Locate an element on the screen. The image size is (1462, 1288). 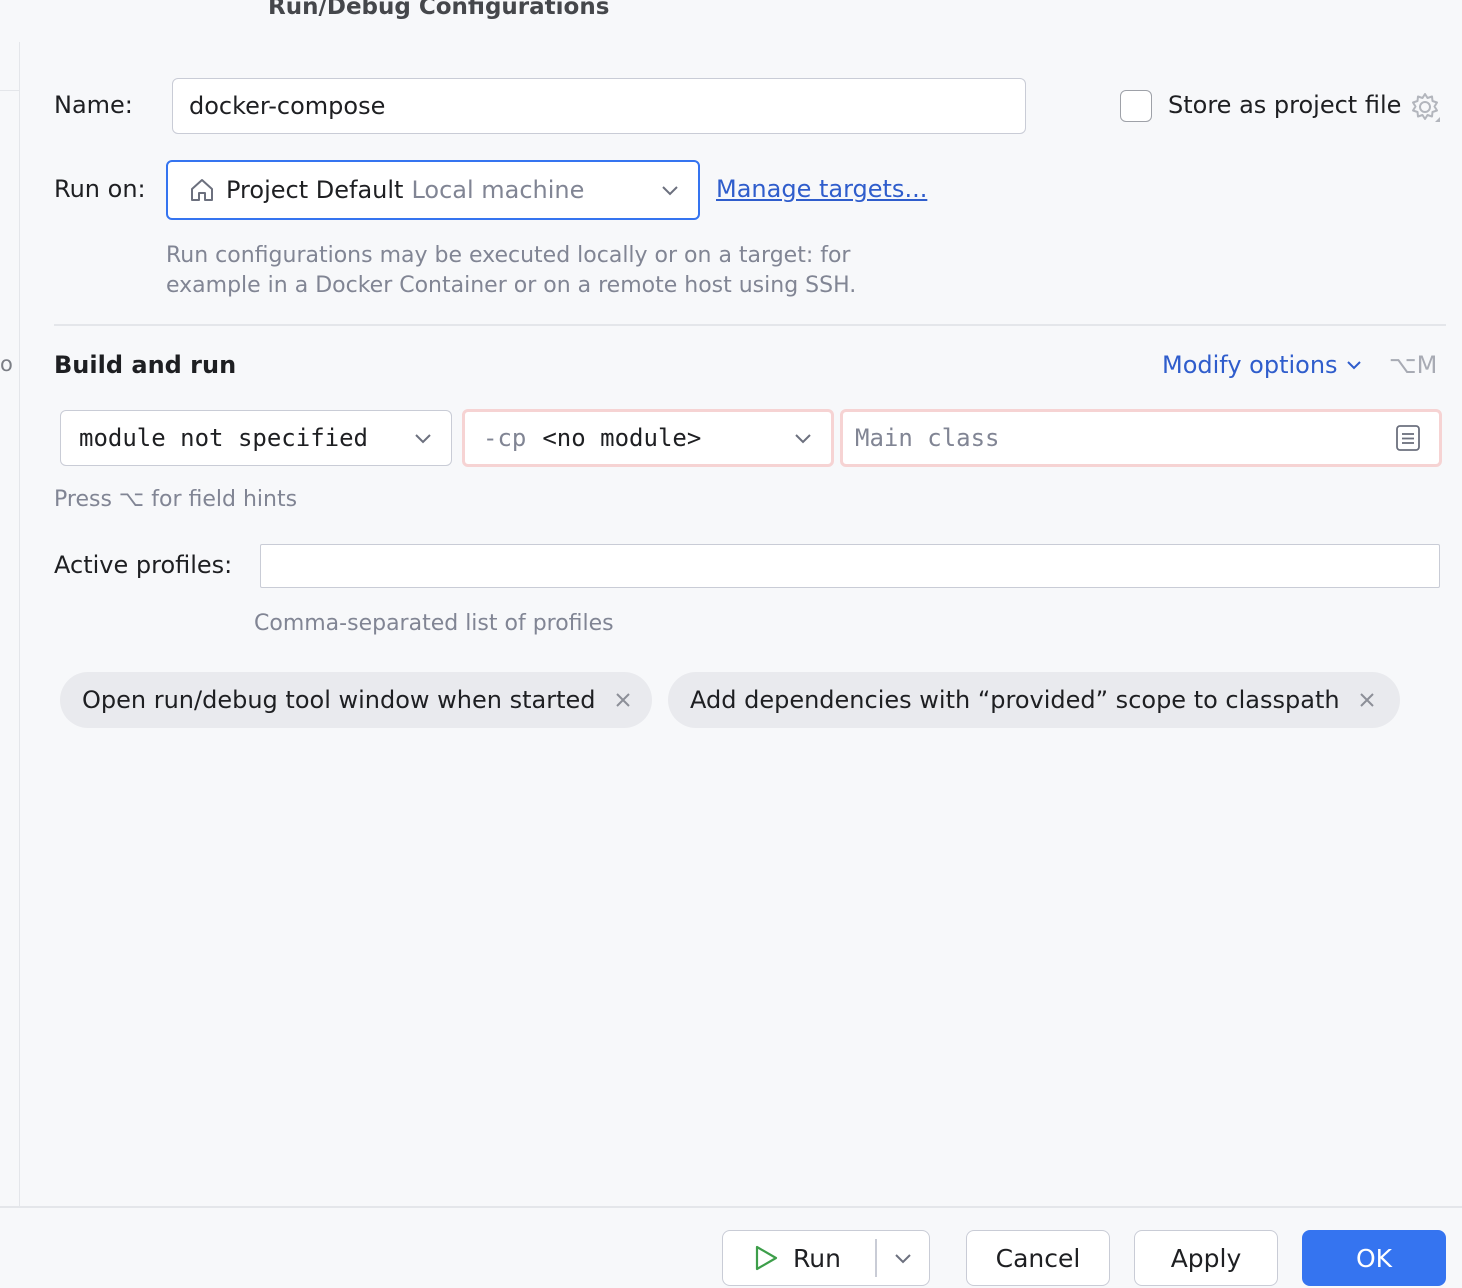
run-options-dropdown is located at coordinates (903, 1258).